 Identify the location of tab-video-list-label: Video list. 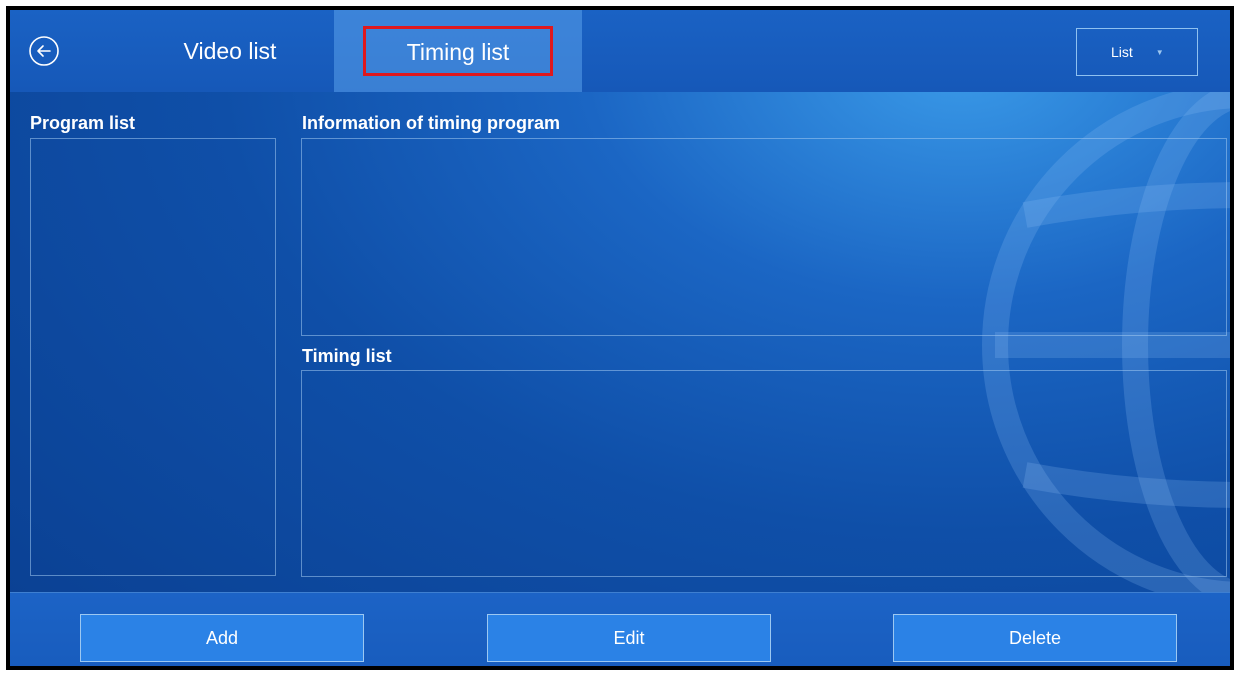
(230, 50).